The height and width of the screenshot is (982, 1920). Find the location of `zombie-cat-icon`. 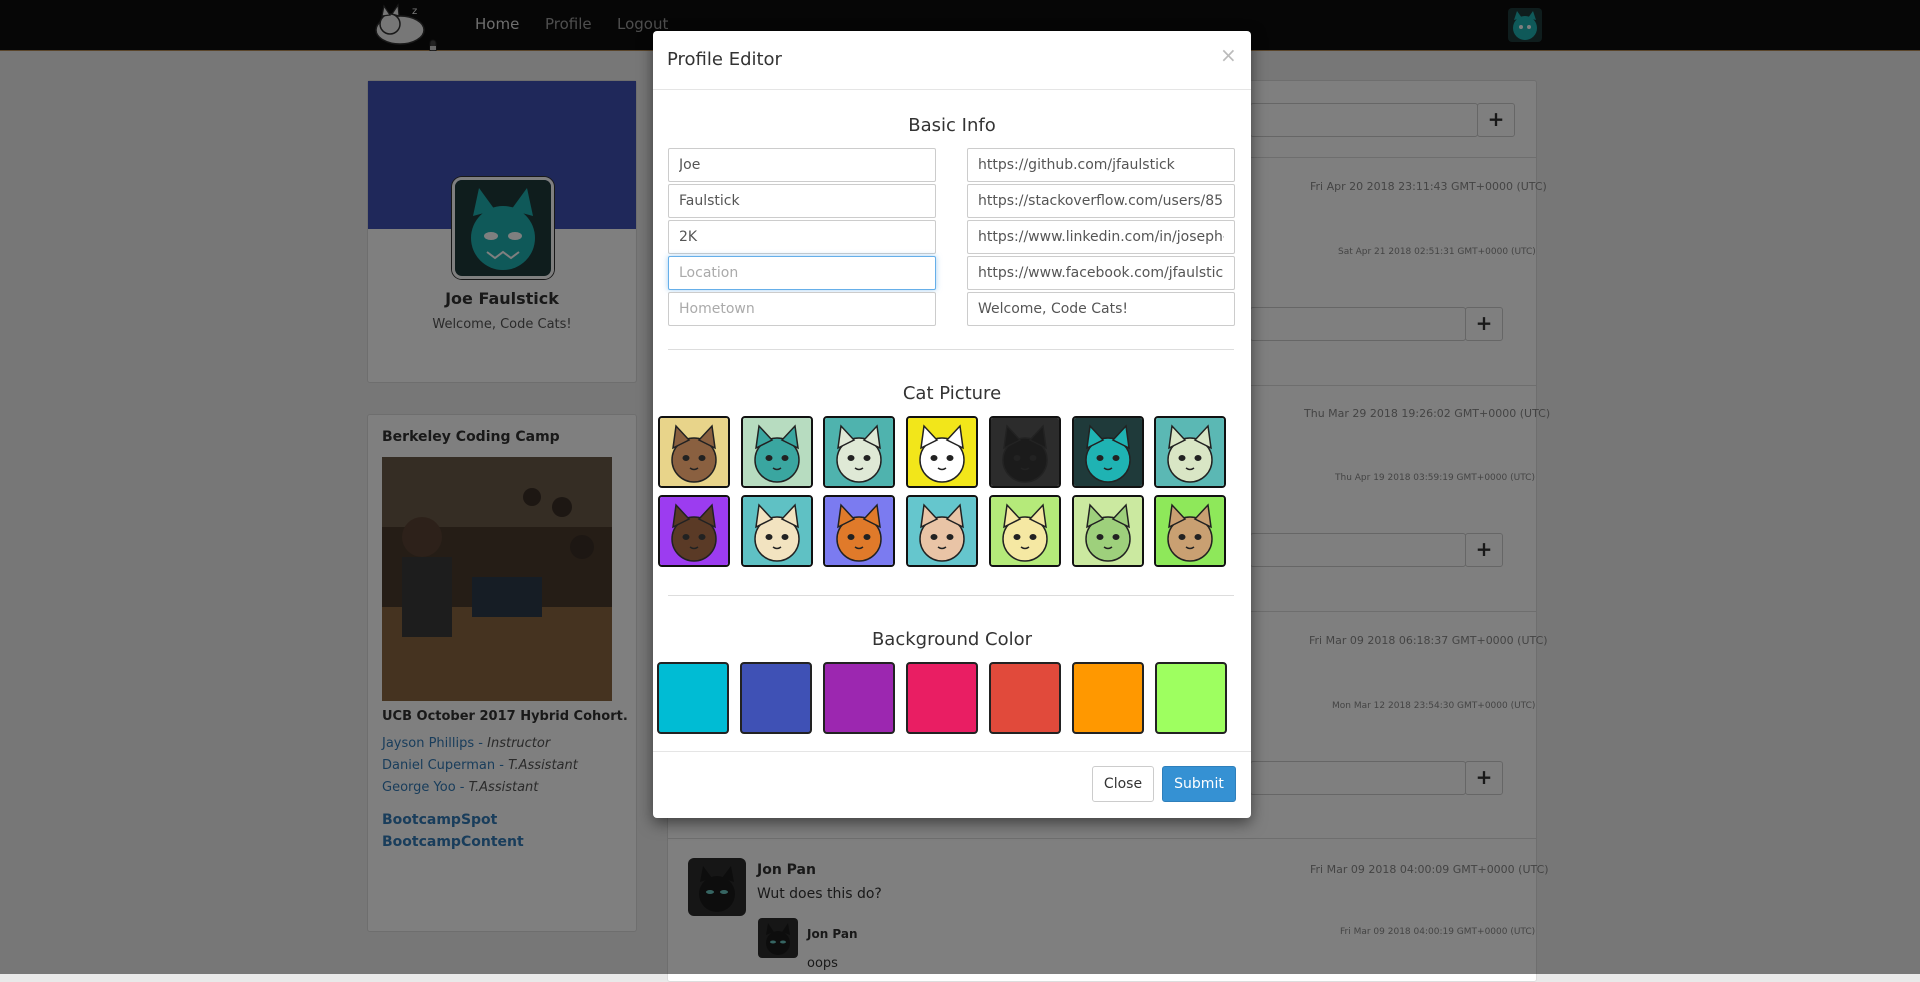

zombie-cat-icon is located at coordinates (1107, 531).